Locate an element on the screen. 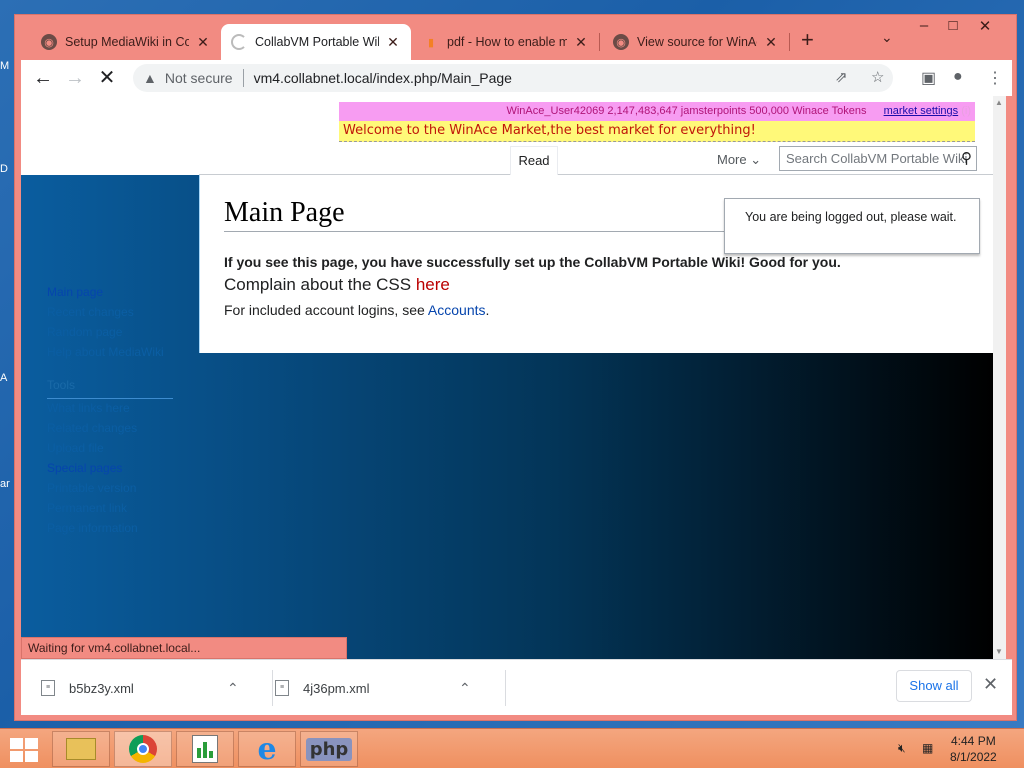 The image size is (1024, 768). globe-icon: ◉ is located at coordinates (49, 42).